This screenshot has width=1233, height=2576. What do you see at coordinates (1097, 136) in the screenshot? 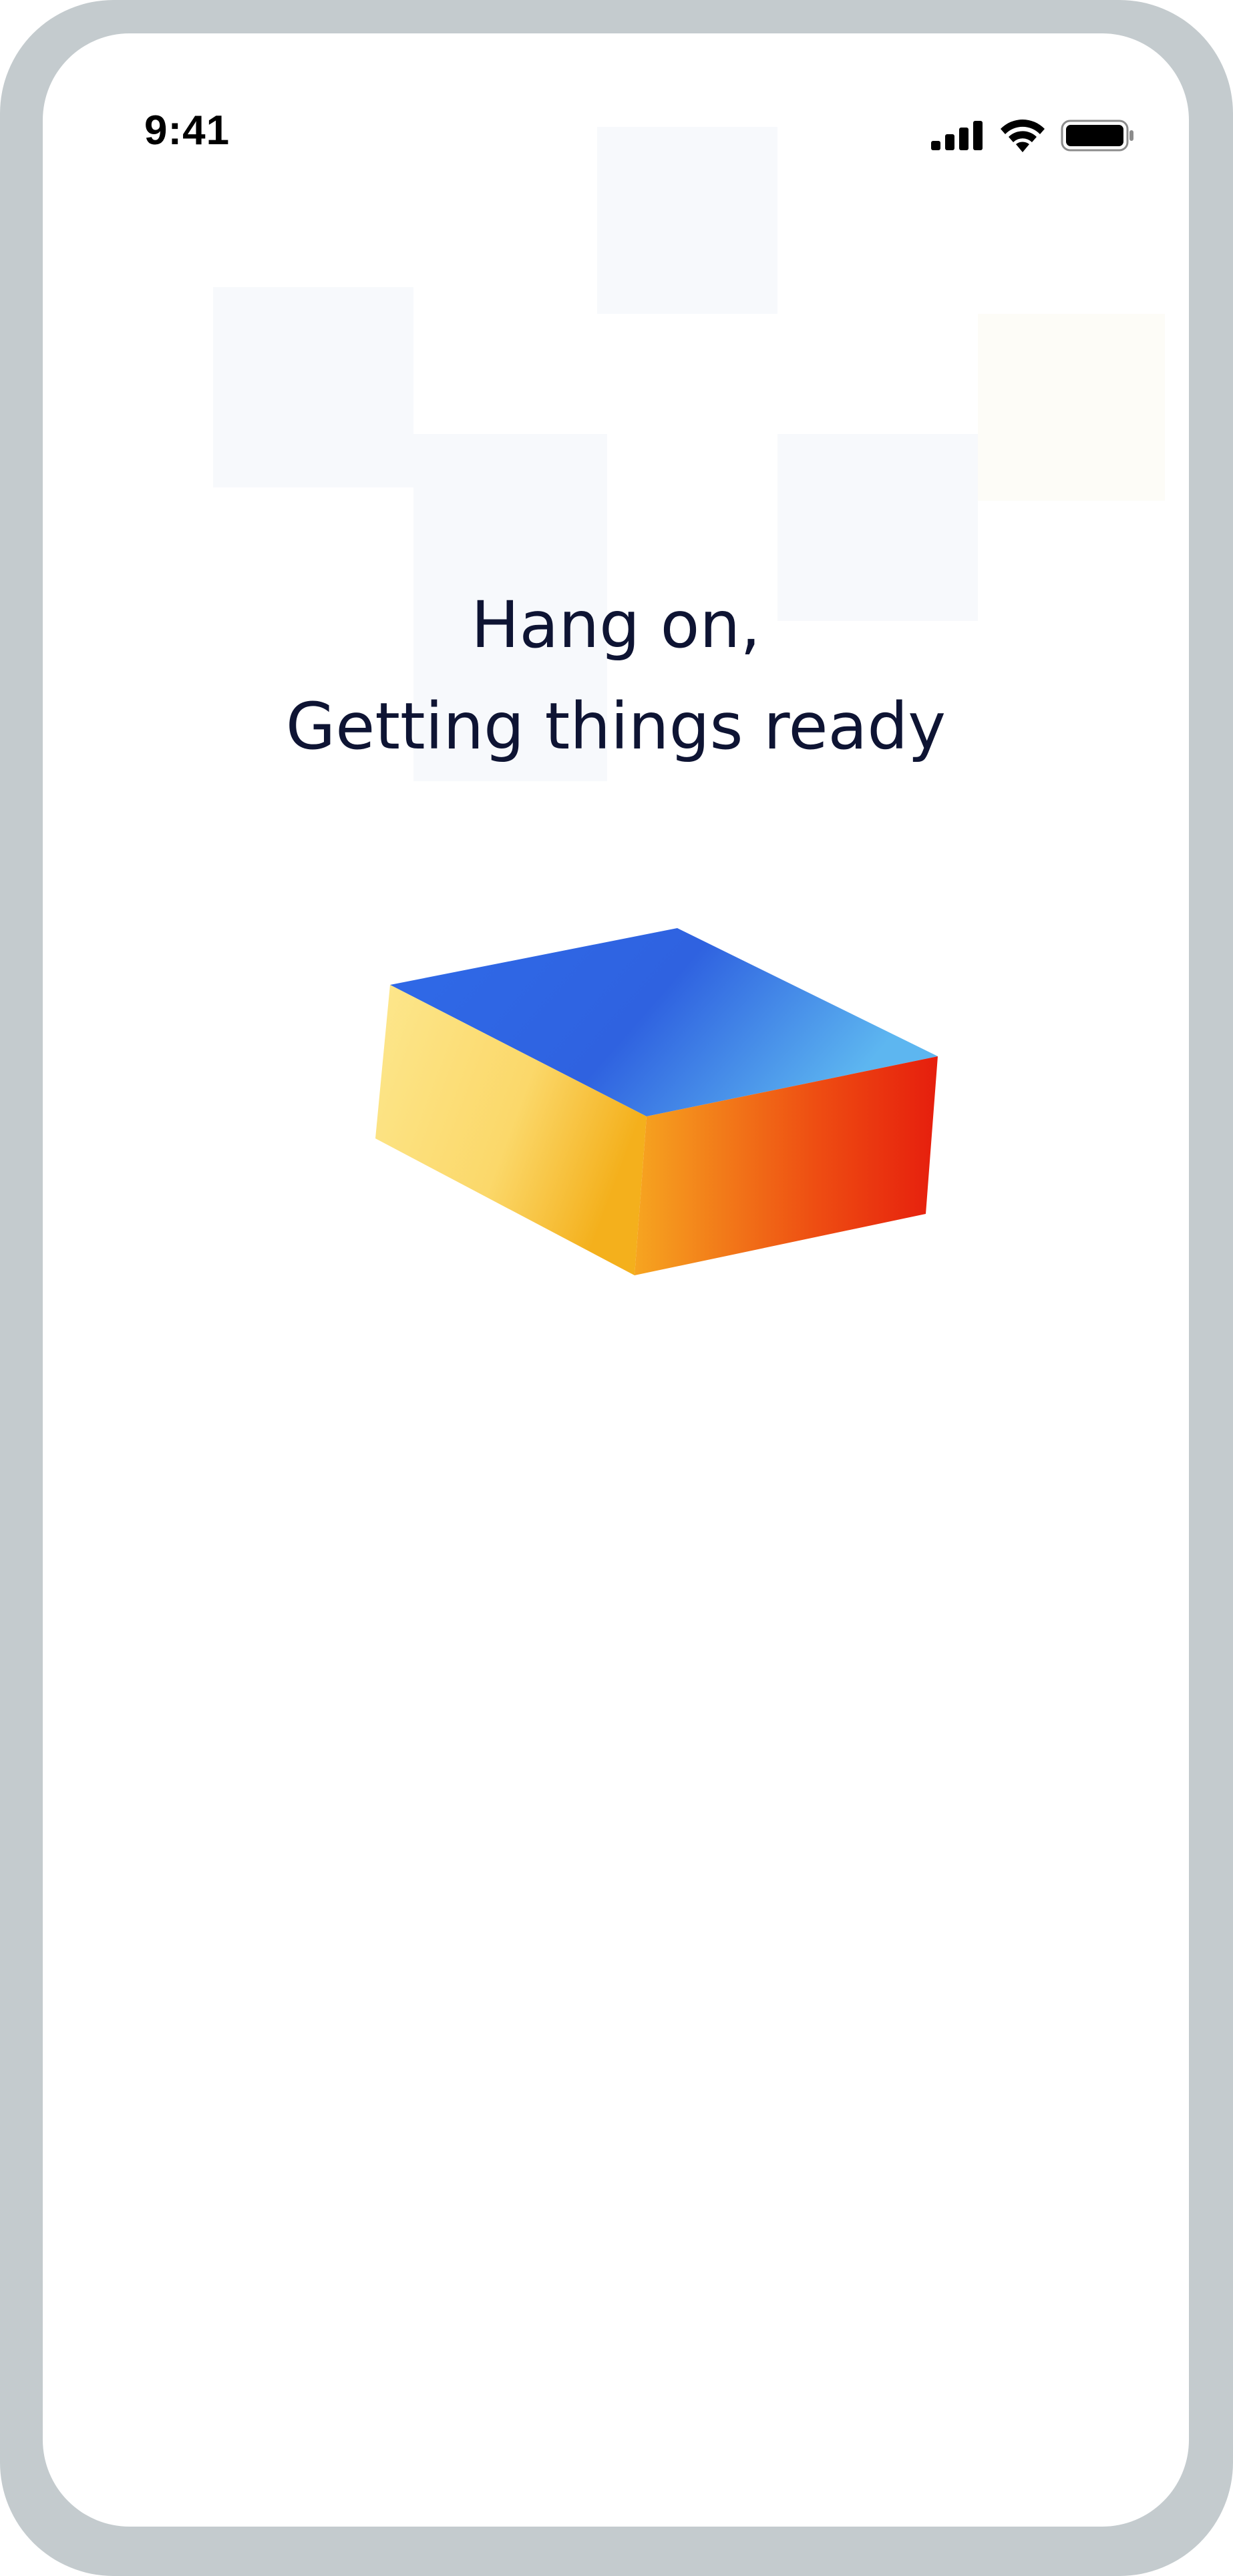
I see `battery-icon` at bounding box center [1097, 136].